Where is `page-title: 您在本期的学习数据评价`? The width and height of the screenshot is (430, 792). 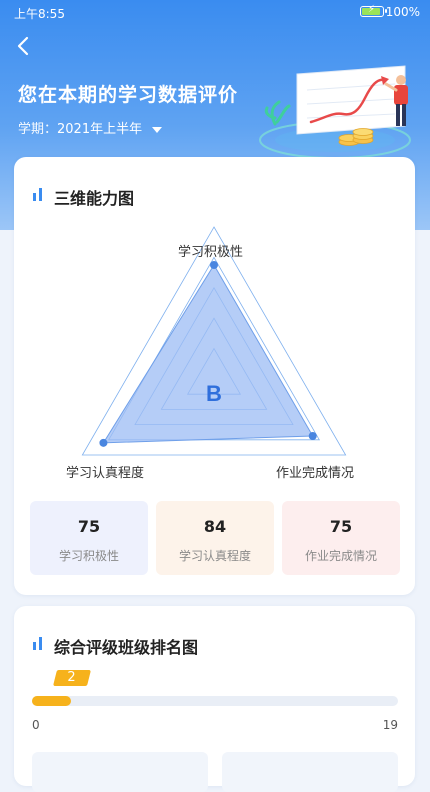 page-title: 您在本期的学习数据评价 is located at coordinates (128, 95).